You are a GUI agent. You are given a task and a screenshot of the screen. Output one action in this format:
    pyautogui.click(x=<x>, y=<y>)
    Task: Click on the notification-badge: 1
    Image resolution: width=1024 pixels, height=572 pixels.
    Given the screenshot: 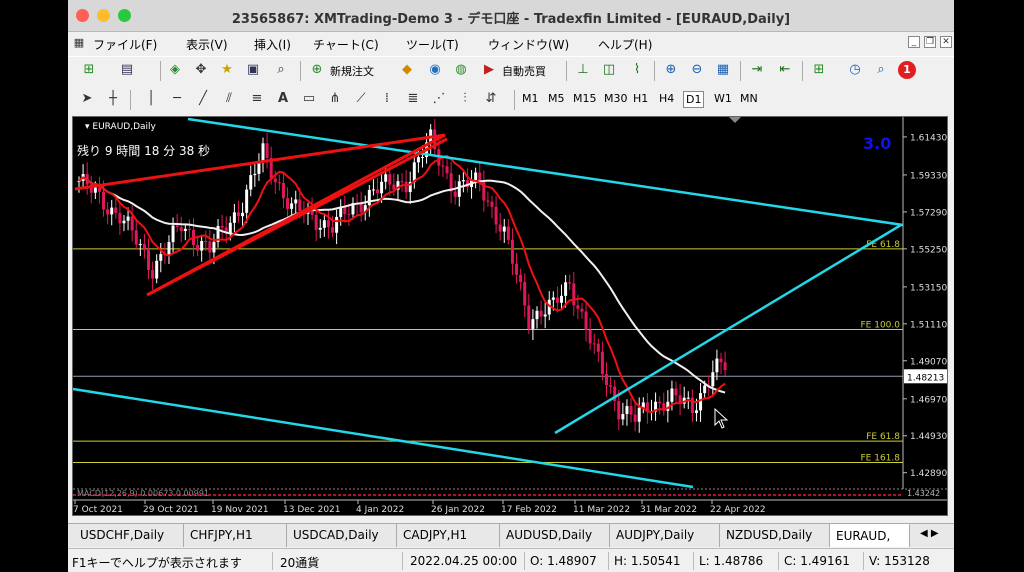 What is the action you would take?
    pyautogui.click(x=907, y=70)
    